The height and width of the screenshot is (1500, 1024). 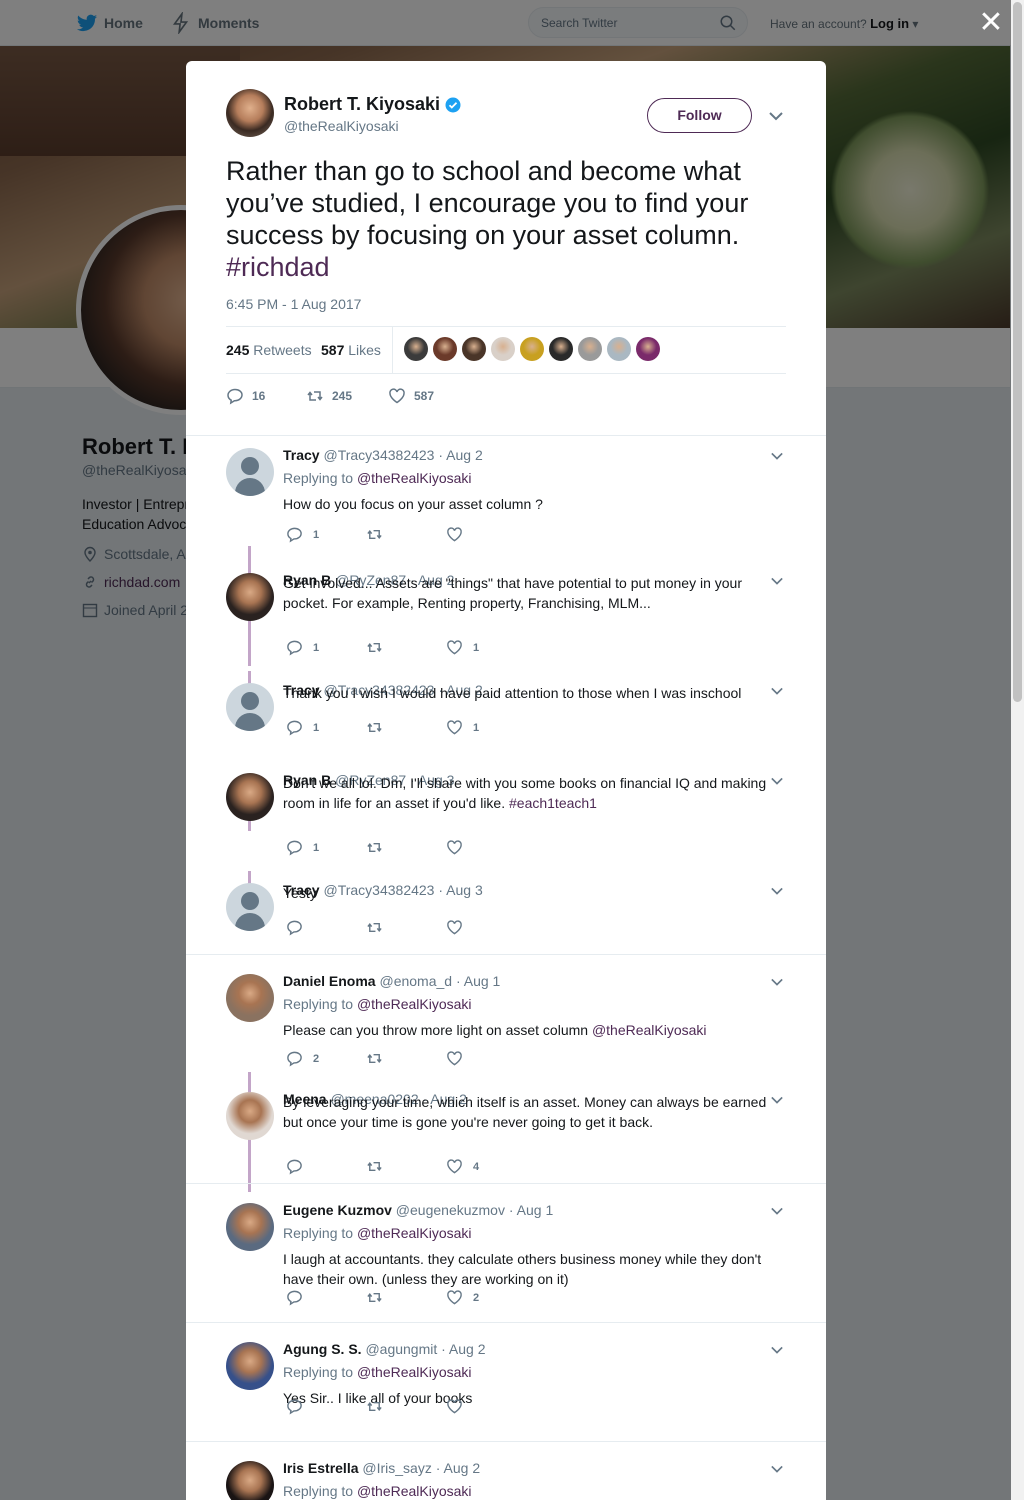 What do you see at coordinates (1017, 352) in the screenshot?
I see `scrollbar-thumb` at bounding box center [1017, 352].